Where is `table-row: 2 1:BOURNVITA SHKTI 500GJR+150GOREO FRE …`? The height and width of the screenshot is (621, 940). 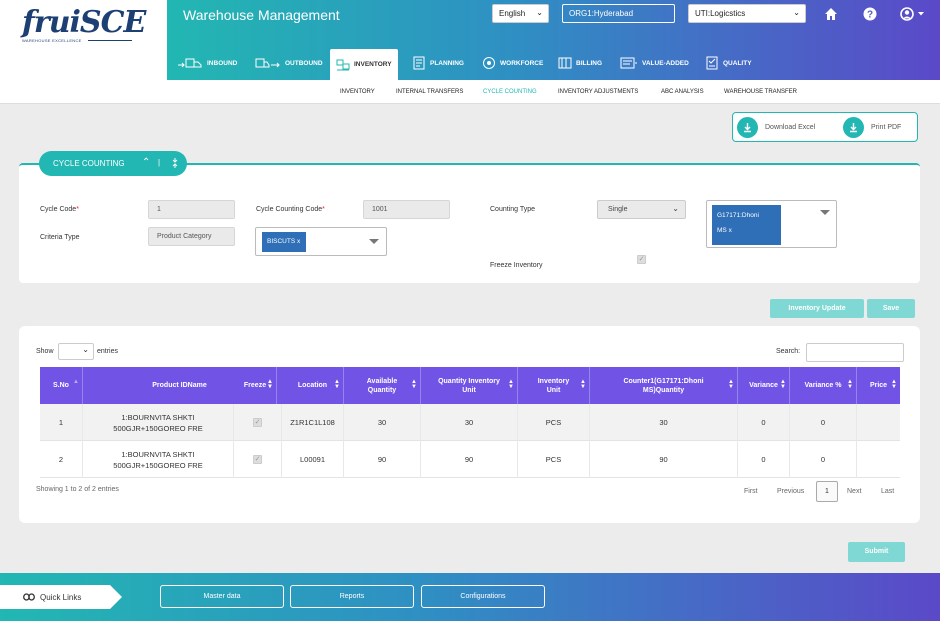 table-row: 2 1:BOURNVITA SHKTI 500GJR+150GOREO FRE … is located at coordinates (470, 459).